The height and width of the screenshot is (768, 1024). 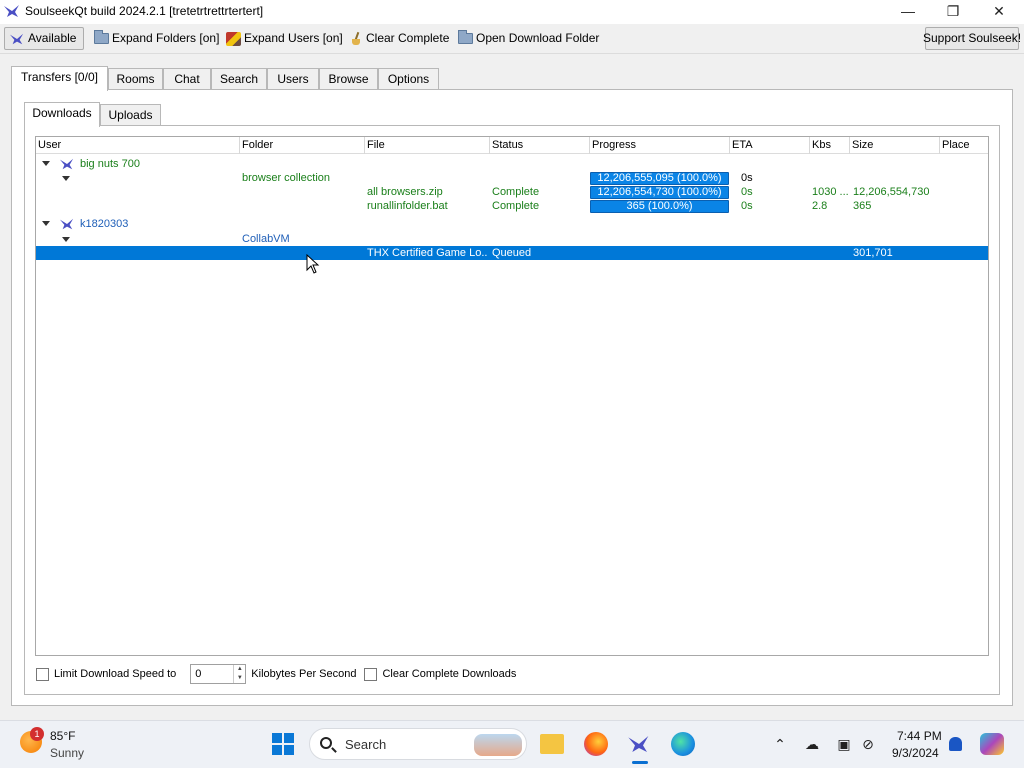 I want to click on limit-speed-checkbox, so click(x=42, y=674).